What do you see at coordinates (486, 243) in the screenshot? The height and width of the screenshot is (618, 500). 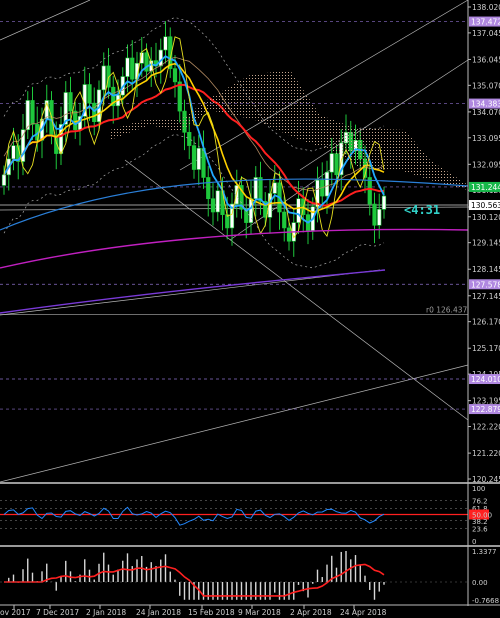 I see `axis-tick-label: 129.145` at bounding box center [486, 243].